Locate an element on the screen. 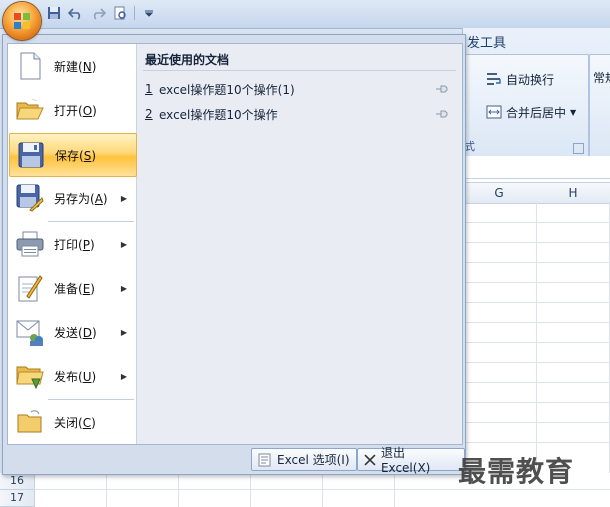 Image resolution: width=610 pixels, height=507 pixels. merge-center-button: 合并后居中 ▼ is located at coordinates (531, 112).